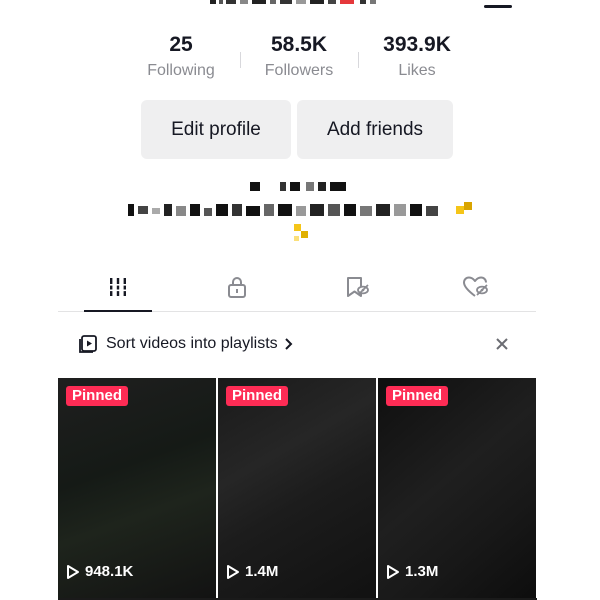 The image size is (600, 600). What do you see at coordinates (262, 571) in the screenshot?
I see `view-count-text: 1.4M` at bounding box center [262, 571].